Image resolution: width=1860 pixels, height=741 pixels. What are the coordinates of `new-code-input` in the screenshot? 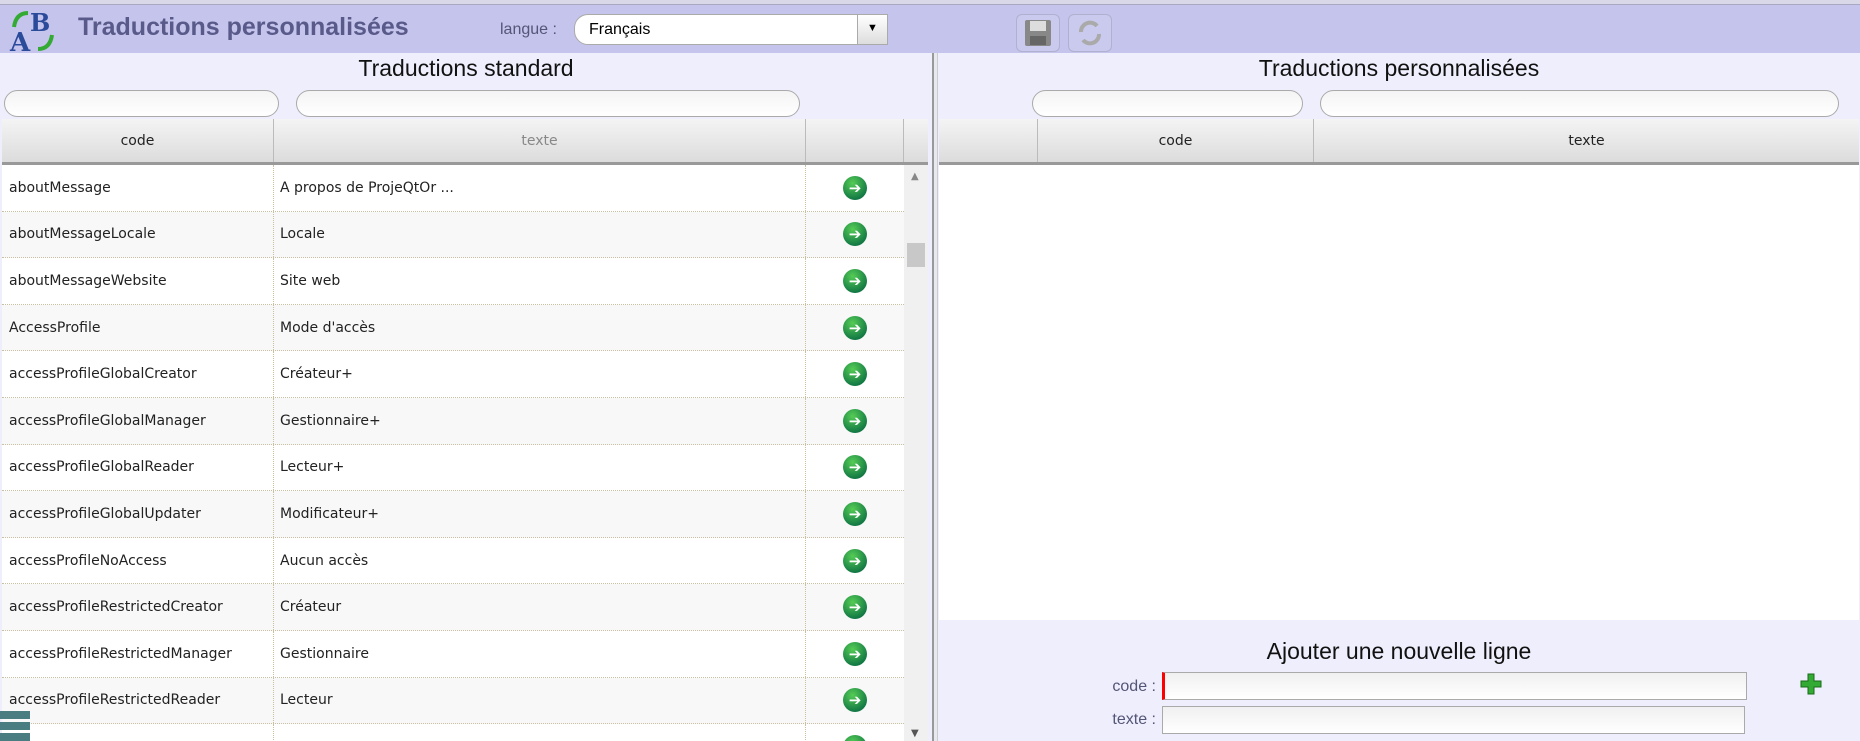 It's located at (1454, 686).